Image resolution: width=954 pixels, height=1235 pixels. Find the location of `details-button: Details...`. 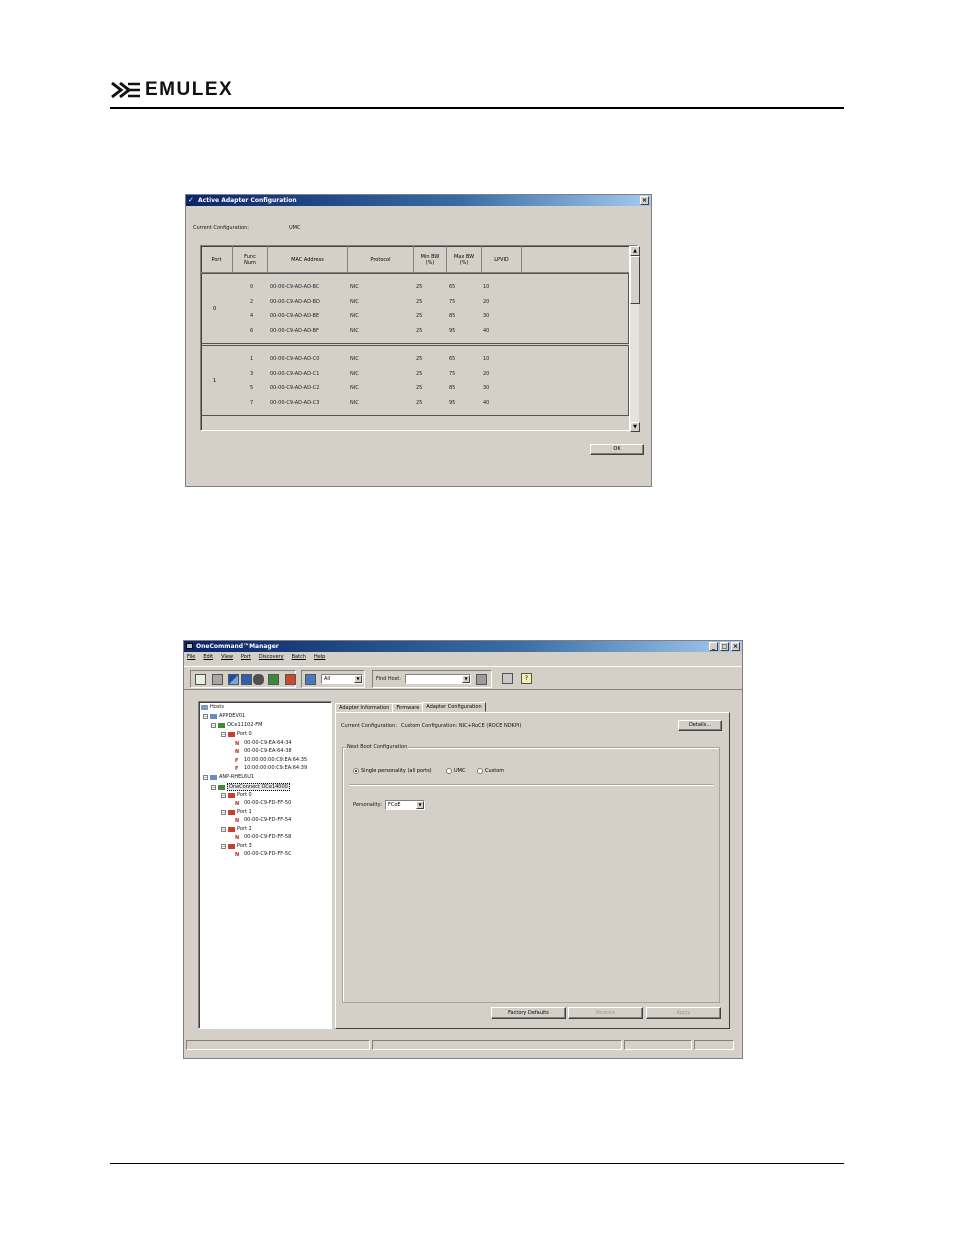

details-button: Details... is located at coordinates (700, 725).